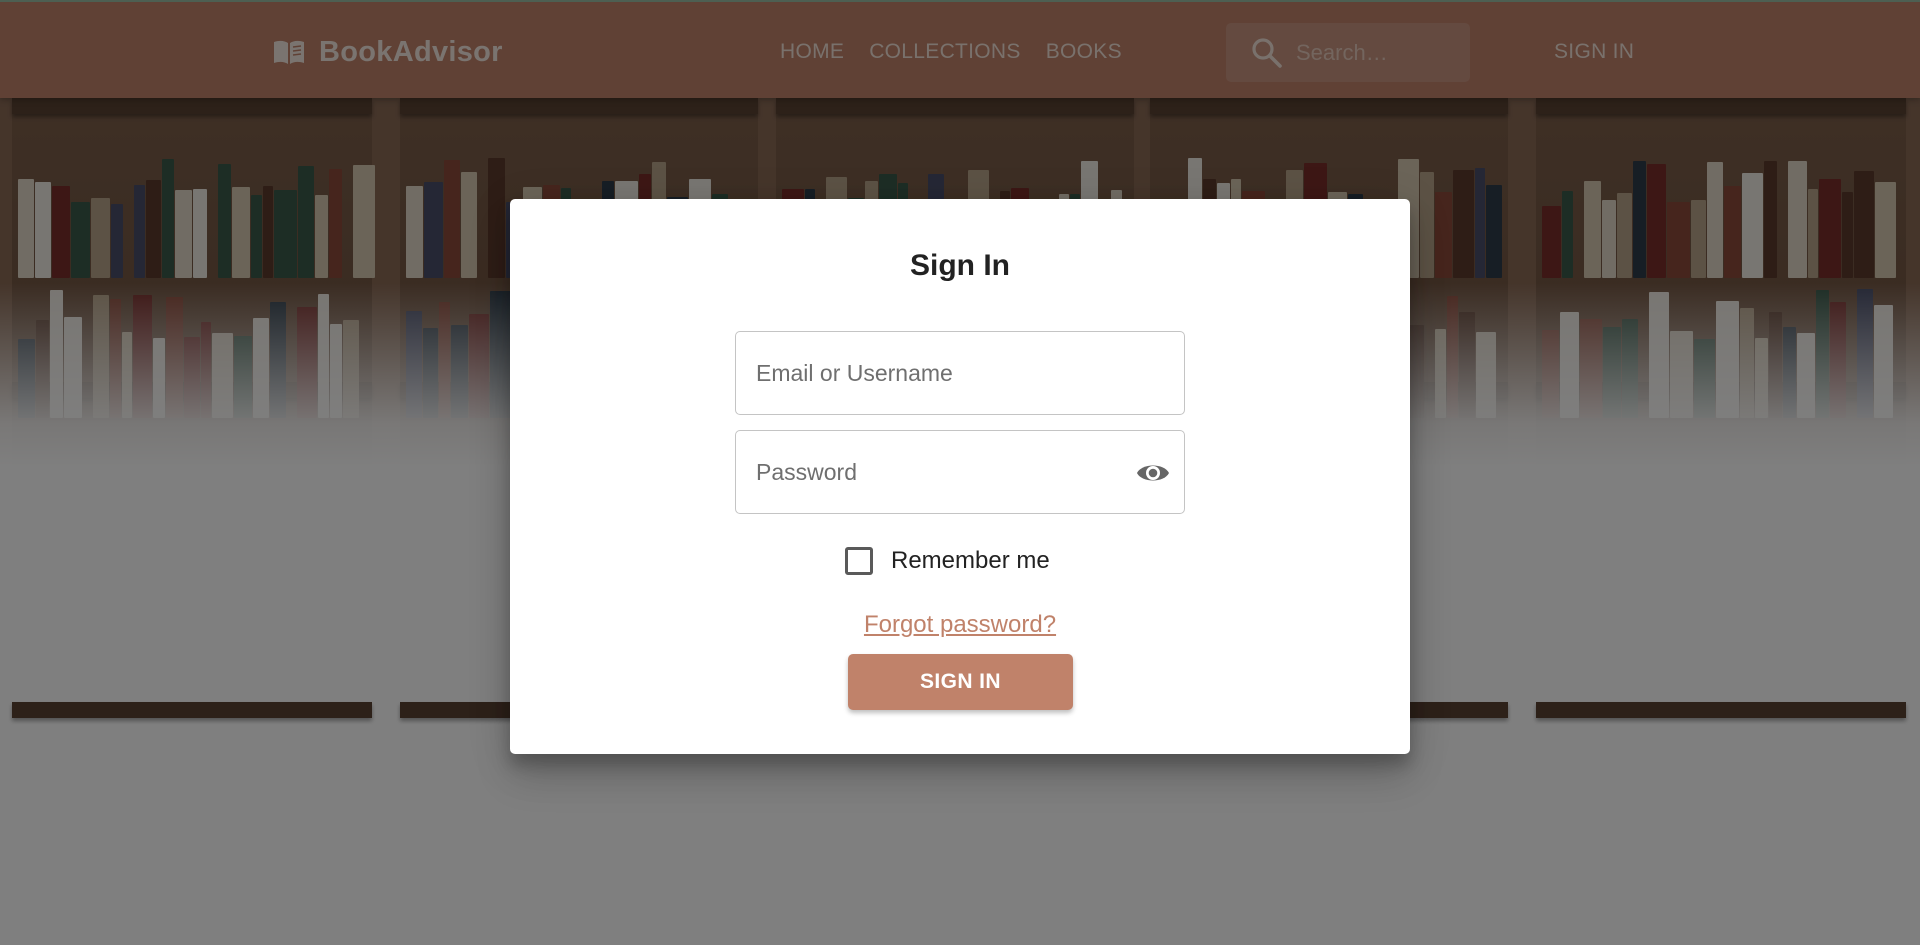 The height and width of the screenshot is (945, 1920). I want to click on forgot-row: Forgot password?, so click(960, 625).